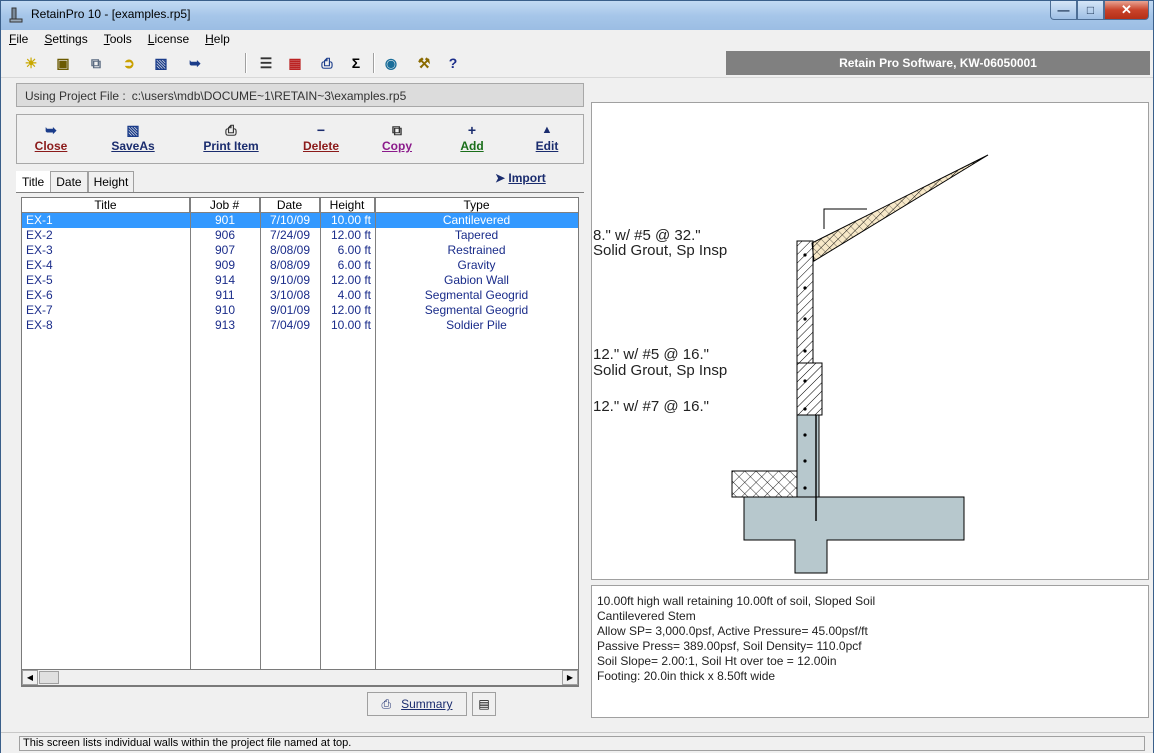  I want to click on tools-icon: ⚒, so click(424, 63).